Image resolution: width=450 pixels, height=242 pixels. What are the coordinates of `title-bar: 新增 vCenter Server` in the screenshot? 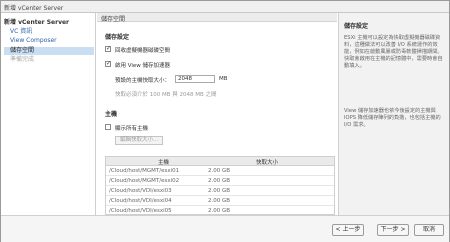 It's located at (225, 7).